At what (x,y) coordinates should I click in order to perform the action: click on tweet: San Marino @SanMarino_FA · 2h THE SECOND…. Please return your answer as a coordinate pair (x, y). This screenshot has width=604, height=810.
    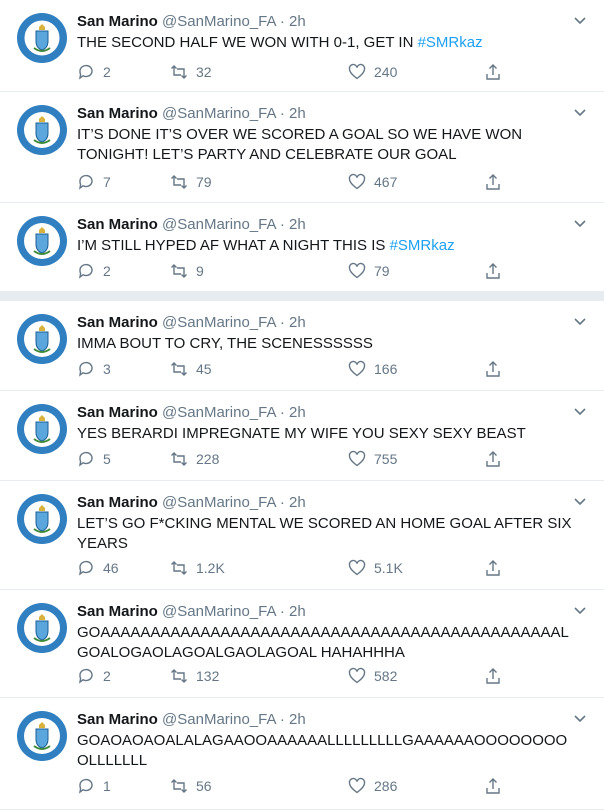
    Looking at the image, I should click on (302, 46).